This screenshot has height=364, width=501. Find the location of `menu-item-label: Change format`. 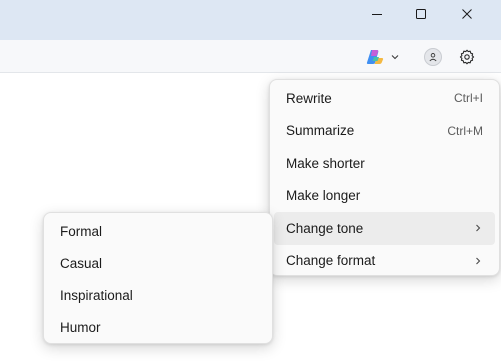

menu-item-label: Change format is located at coordinates (331, 261).